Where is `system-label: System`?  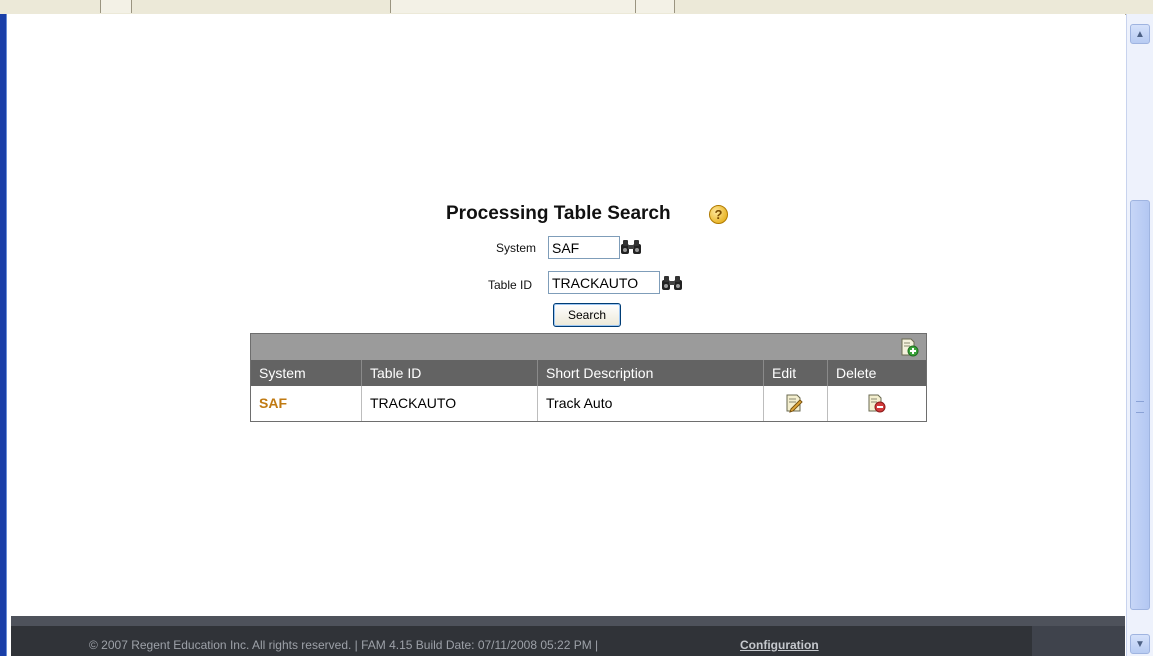
system-label: System is located at coordinates (516, 248).